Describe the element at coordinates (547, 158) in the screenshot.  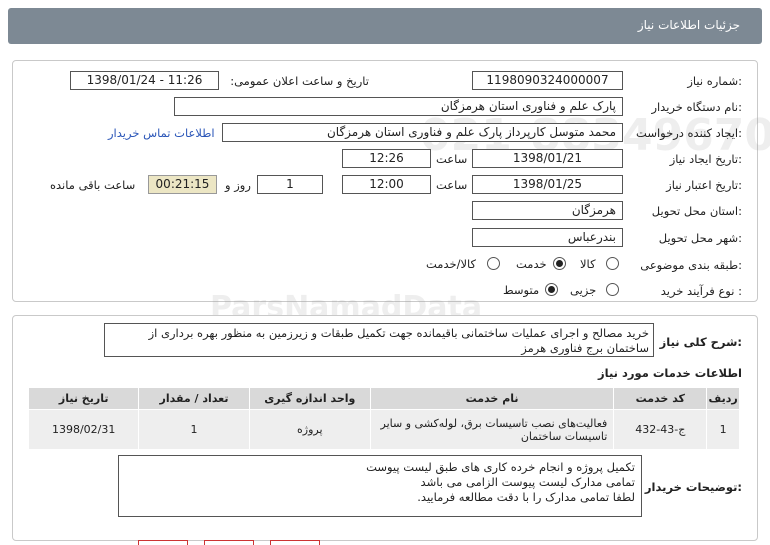
I see `create-date-field: 1398/01/21` at that location.